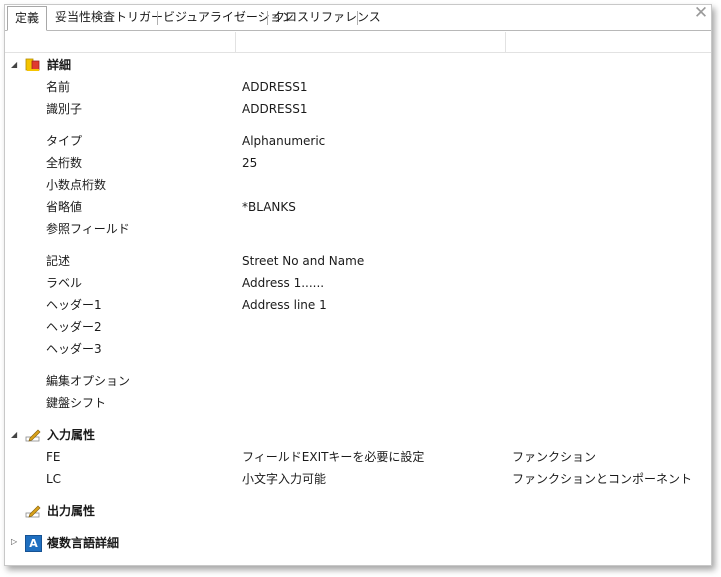 Image resolution: width=721 pixels, height=577 pixels. What do you see at coordinates (71, 511) in the screenshot?
I see `section-title-output-attributes: 出力属性` at bounding box center [71, 511].